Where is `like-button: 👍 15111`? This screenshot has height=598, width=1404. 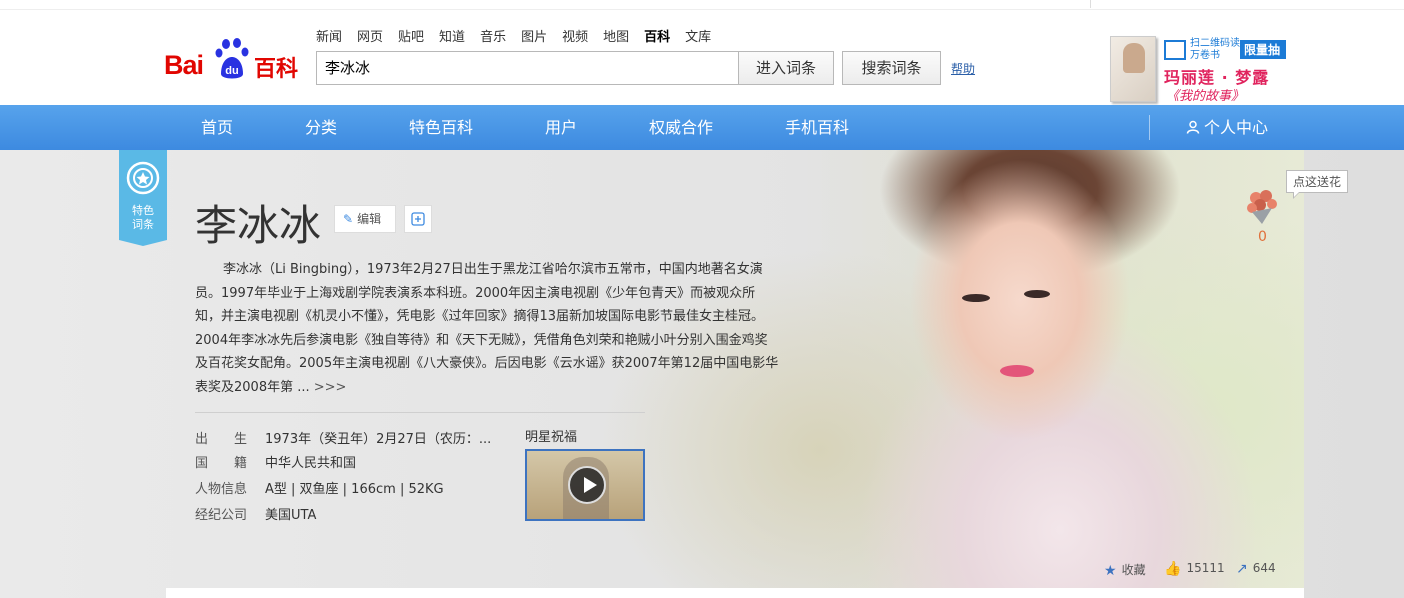 like-button: 👍 15111 is located at coordinates (1194, 569).